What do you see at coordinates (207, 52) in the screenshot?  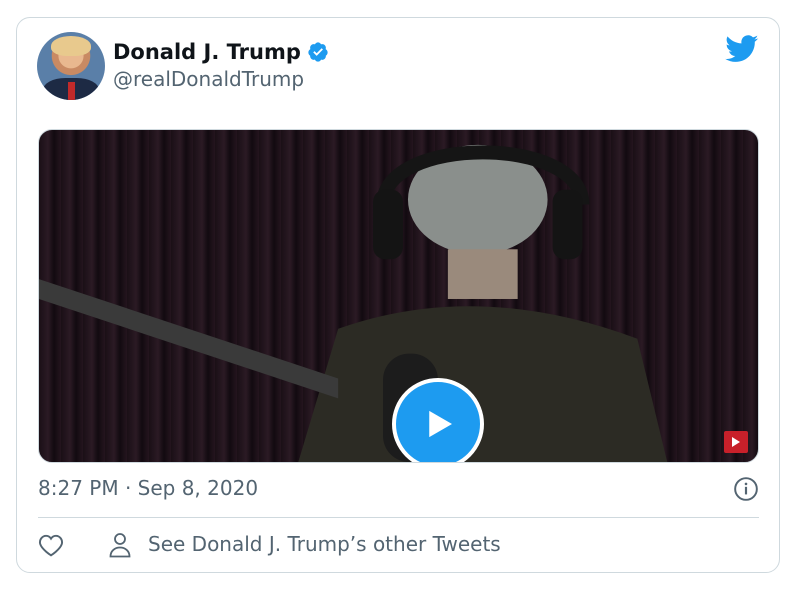 I see `author-name: Donald J. Trump` at bounding box center [207, 52].